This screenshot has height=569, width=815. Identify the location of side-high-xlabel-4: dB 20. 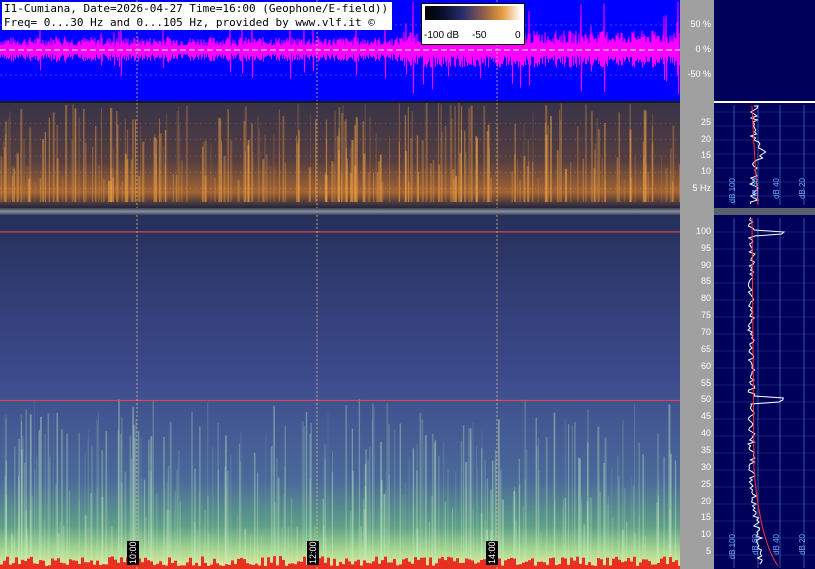
(802, 544).